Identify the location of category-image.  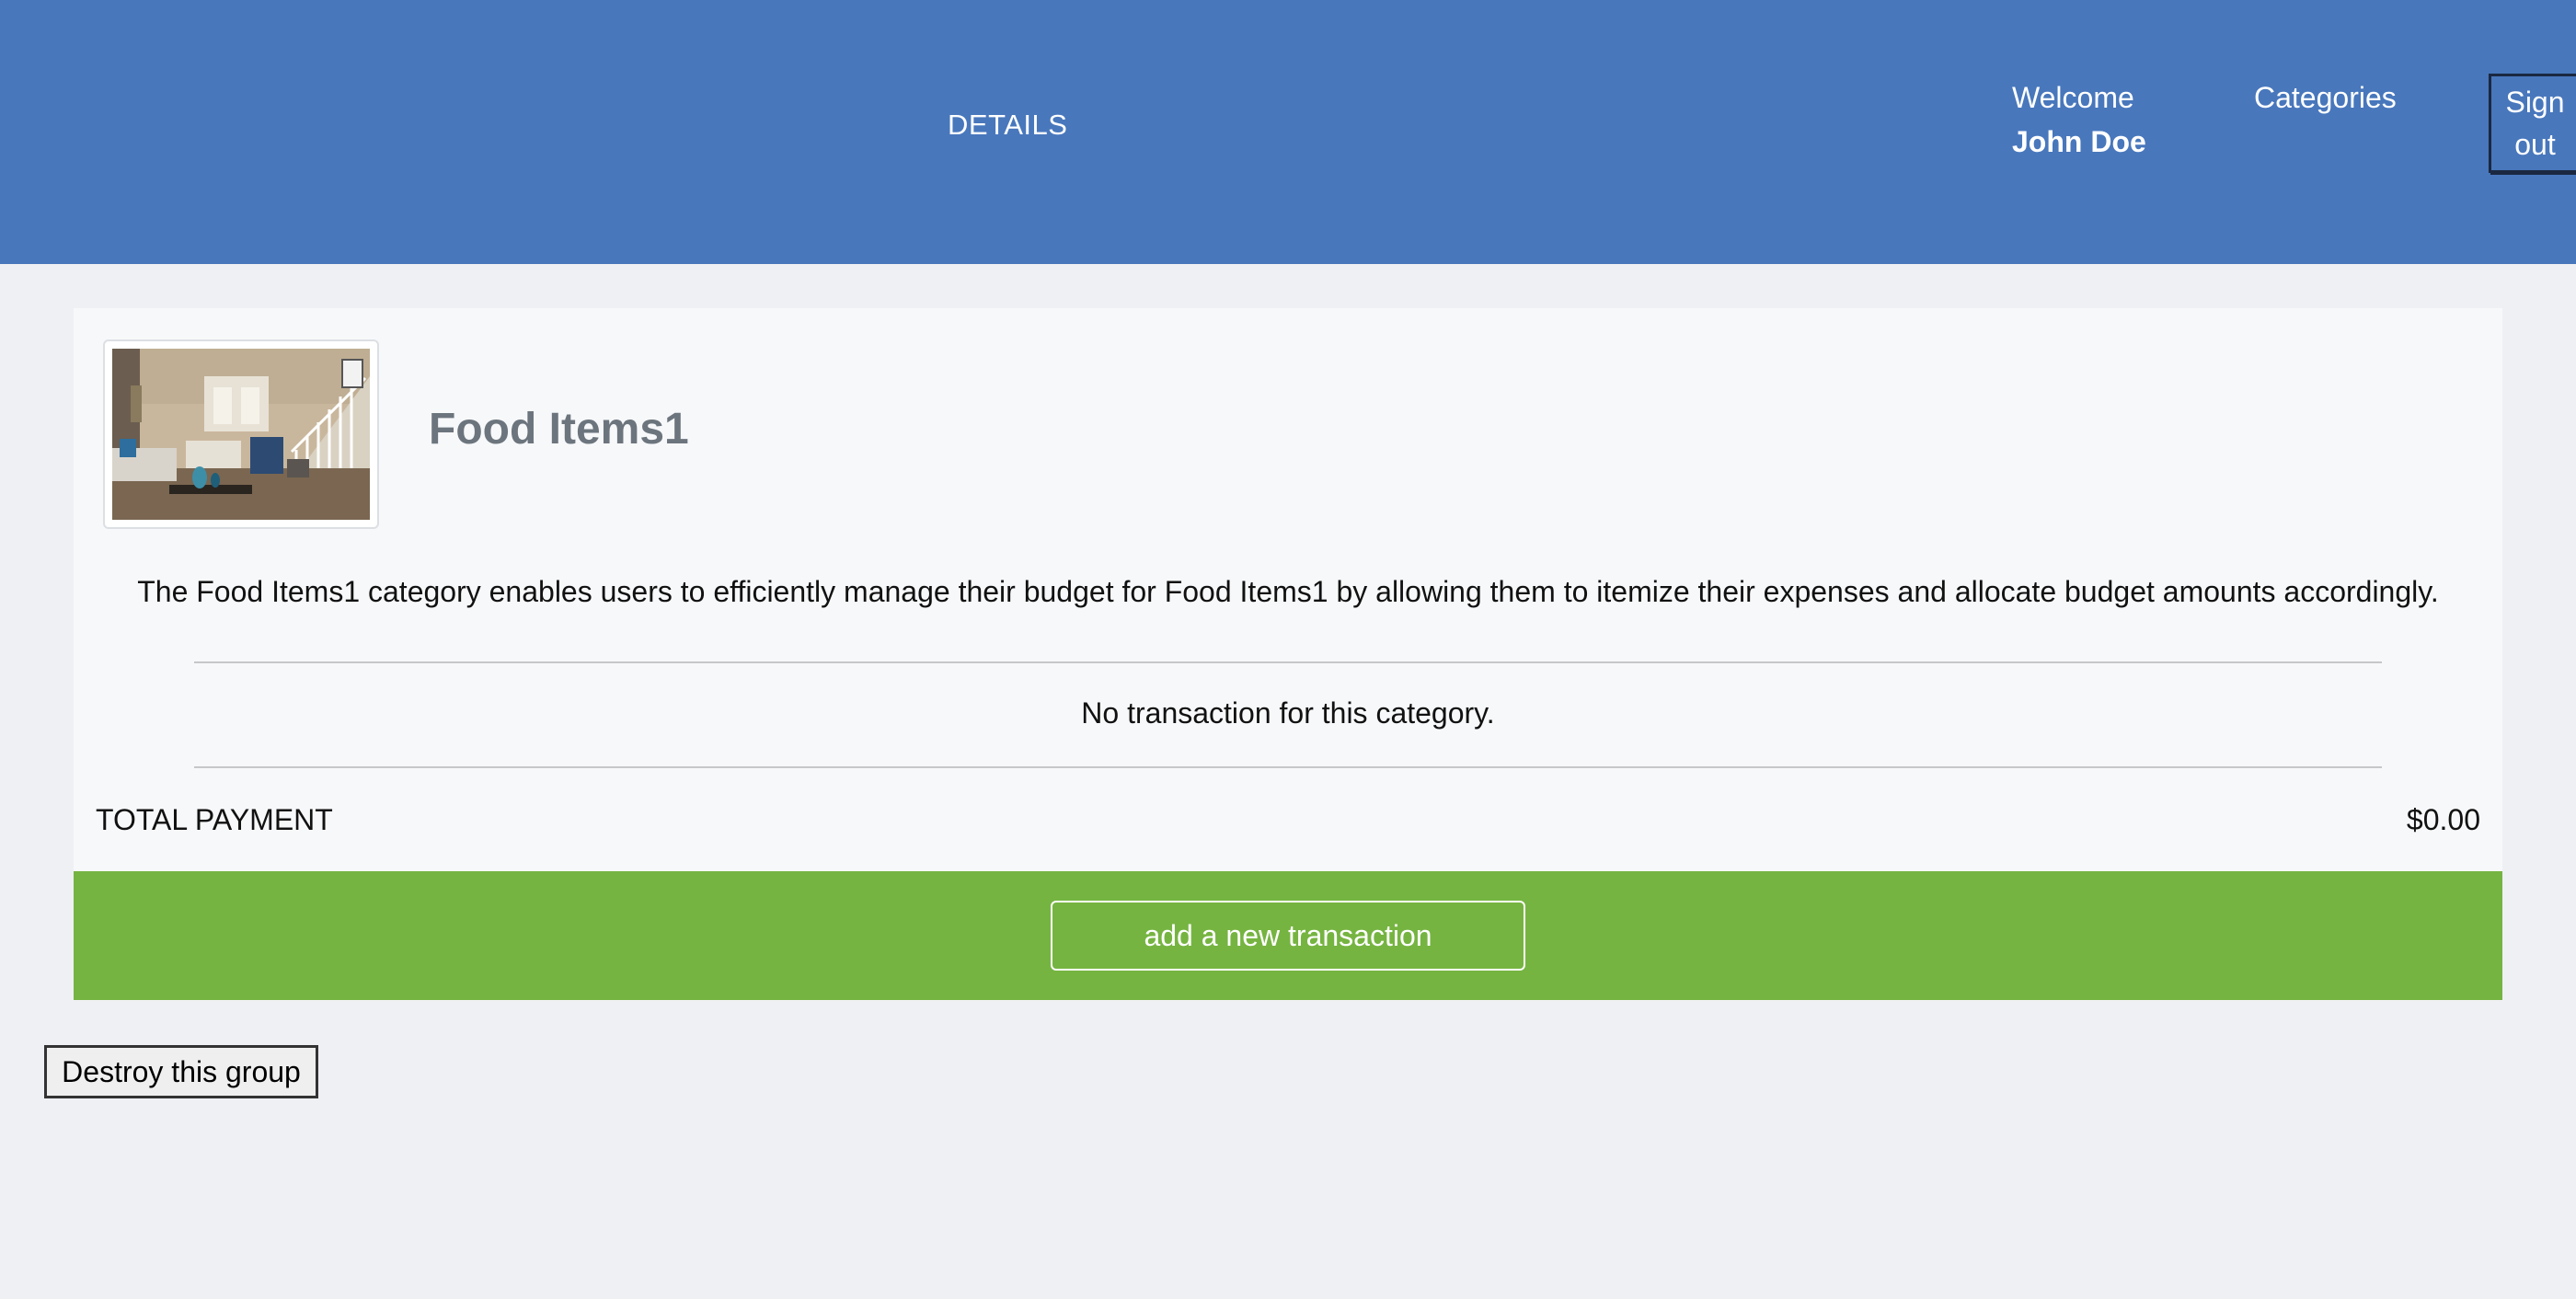
(241, 434).